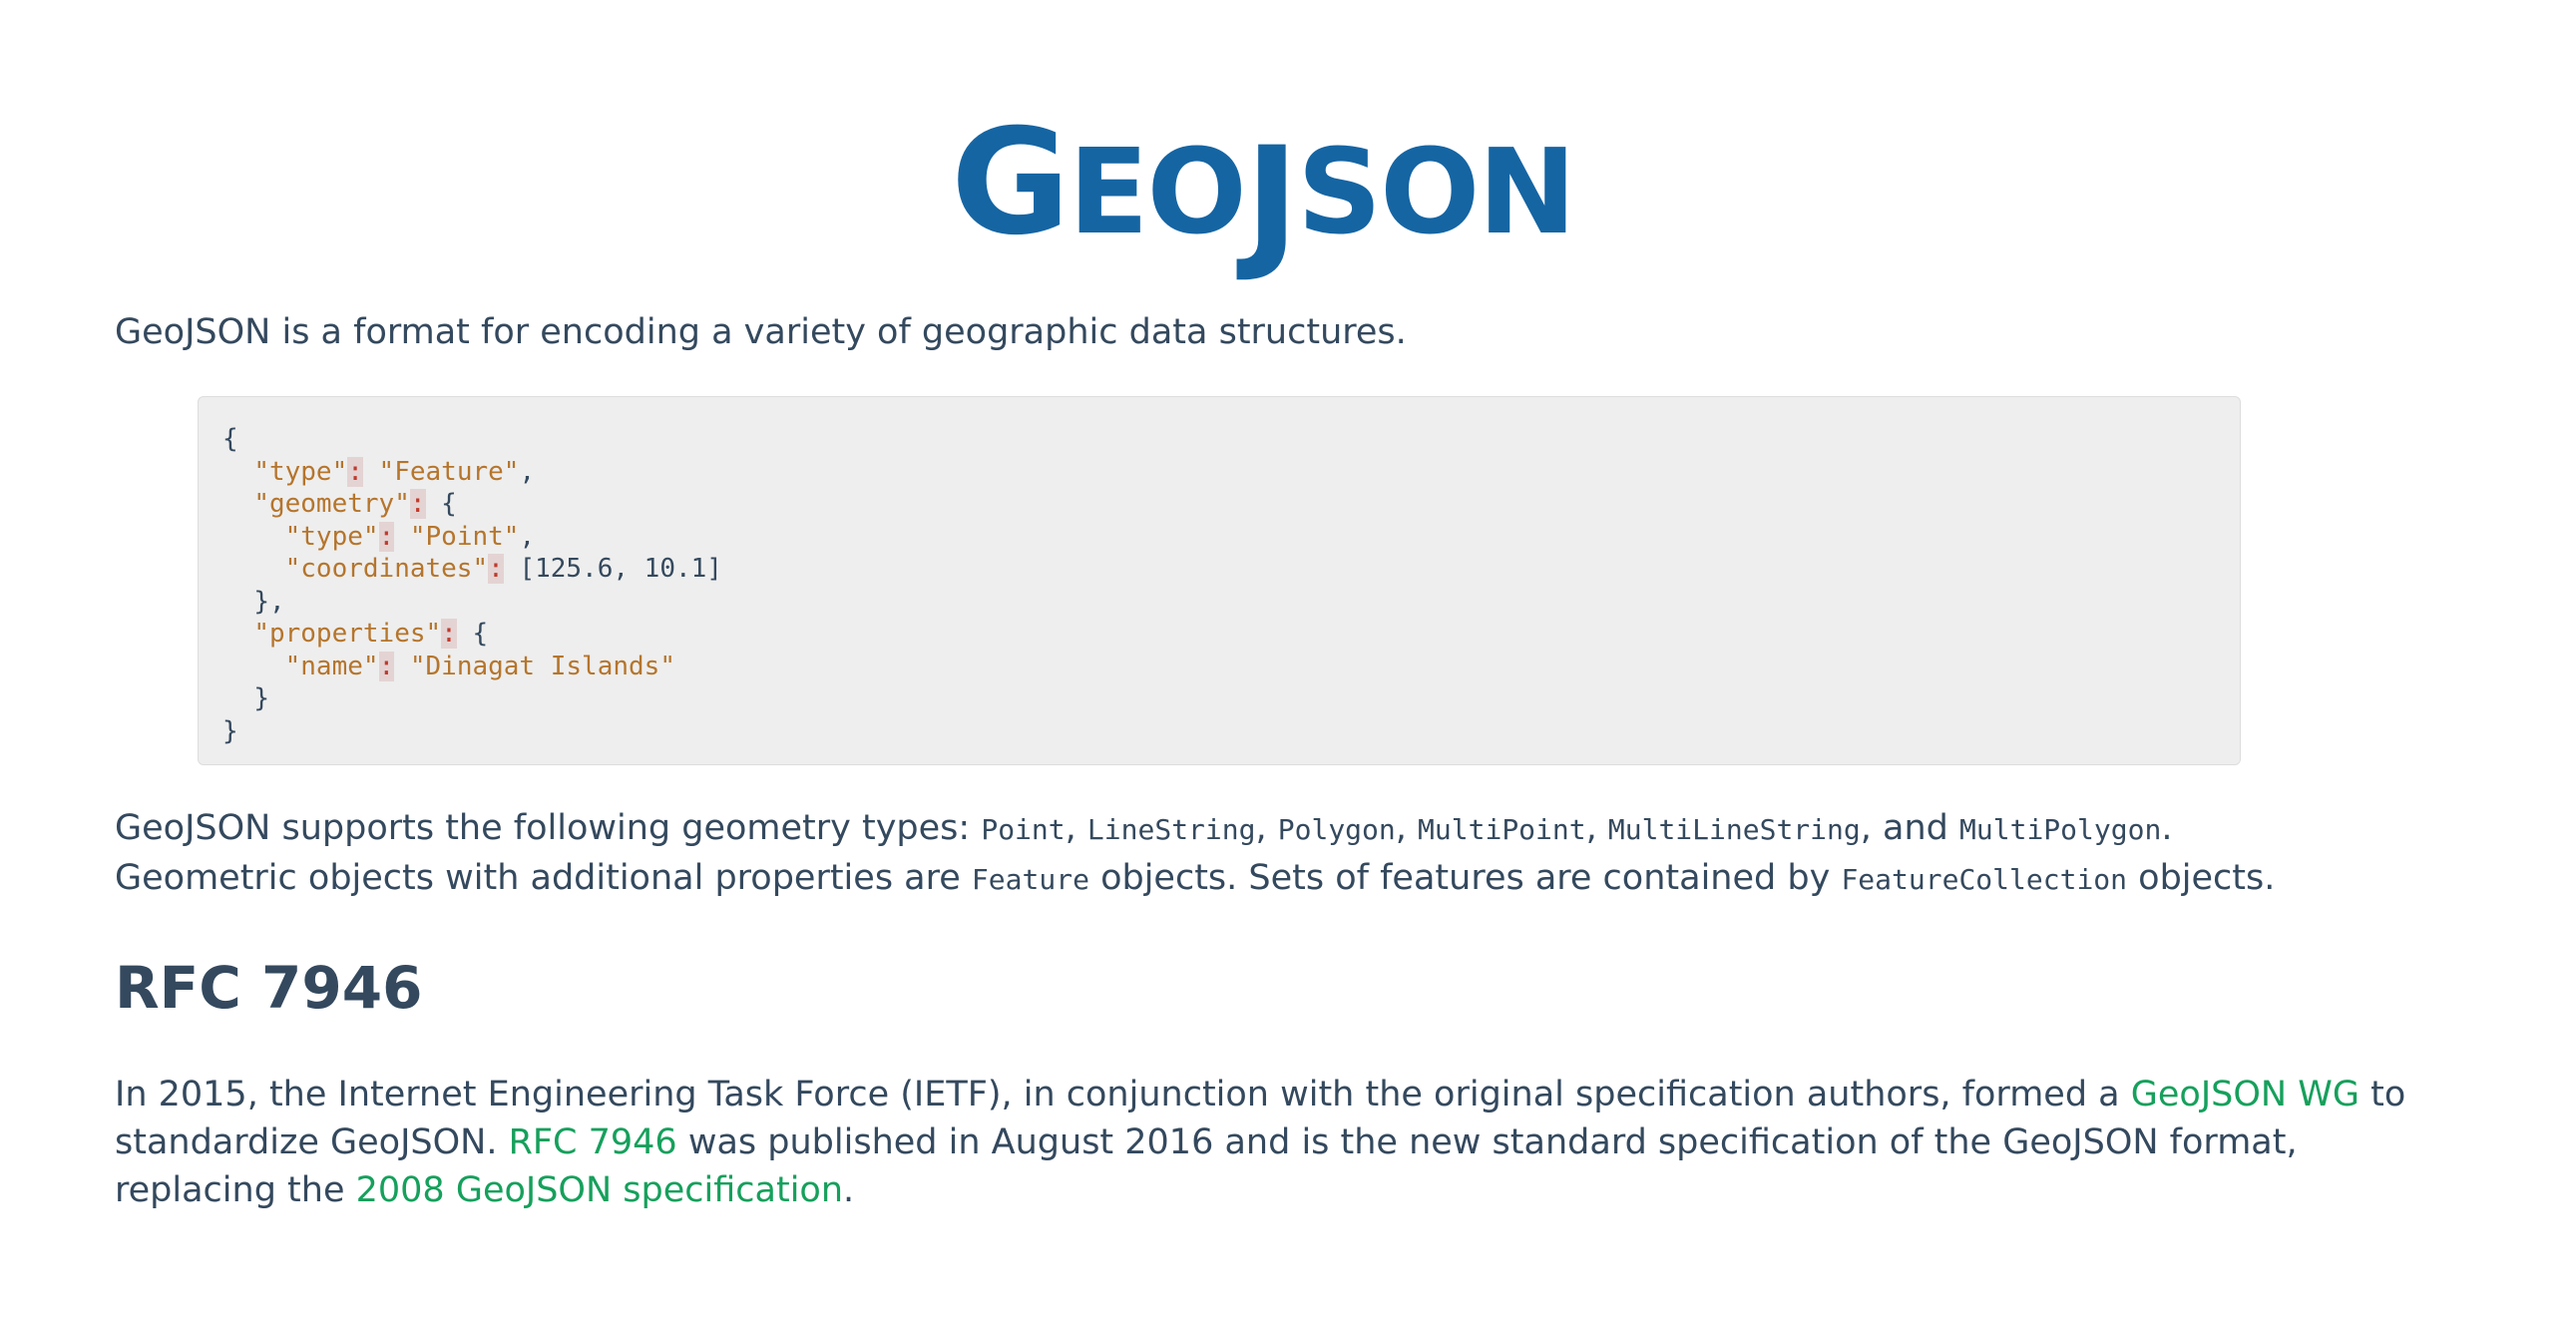  What do you see at coordinates (2245, 1094) in the screenshot?
I see `geojson-wg-link: GeoJSON WG` at bounding box center [2245, 1094].